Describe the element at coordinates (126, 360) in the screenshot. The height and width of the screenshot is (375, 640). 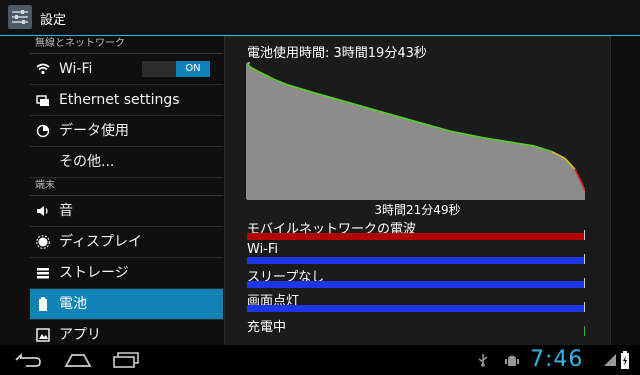
I see `recents-icon` at that location.